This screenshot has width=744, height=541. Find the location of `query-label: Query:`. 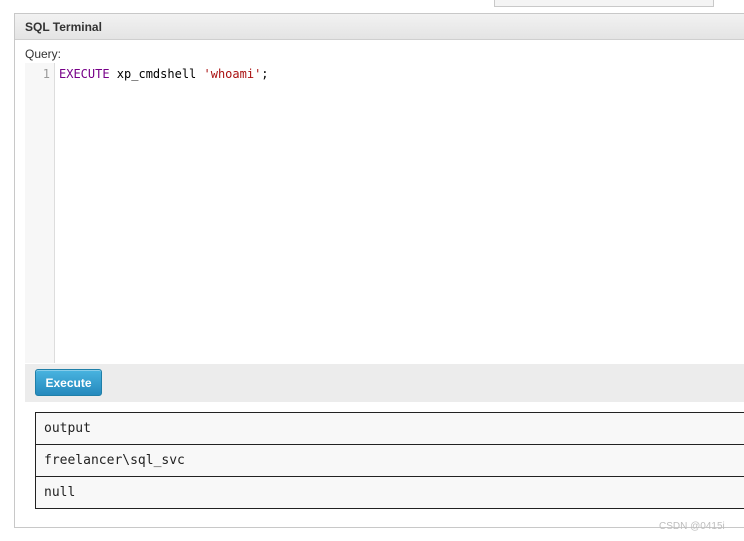

query-label: Query: is located at coordinates (43, 54).